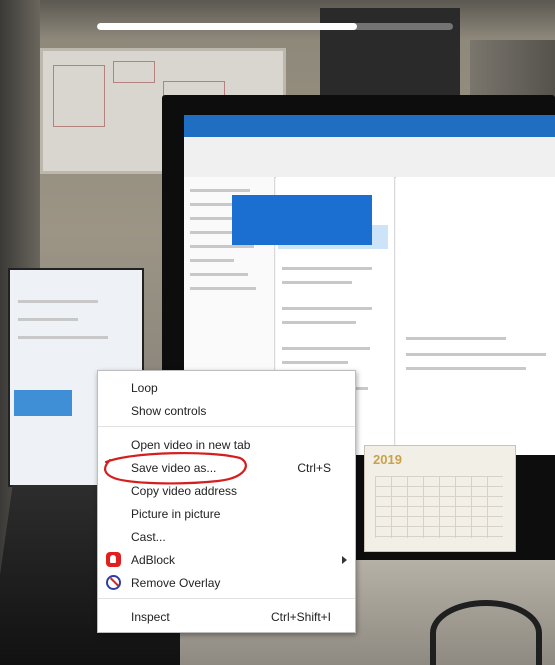 The width and height of the screenshot is (555, 665). What do you see at coordinates (113, 582) in the screenshot?
I see `remove-overlay-icon` at bounding box center [113, 582].